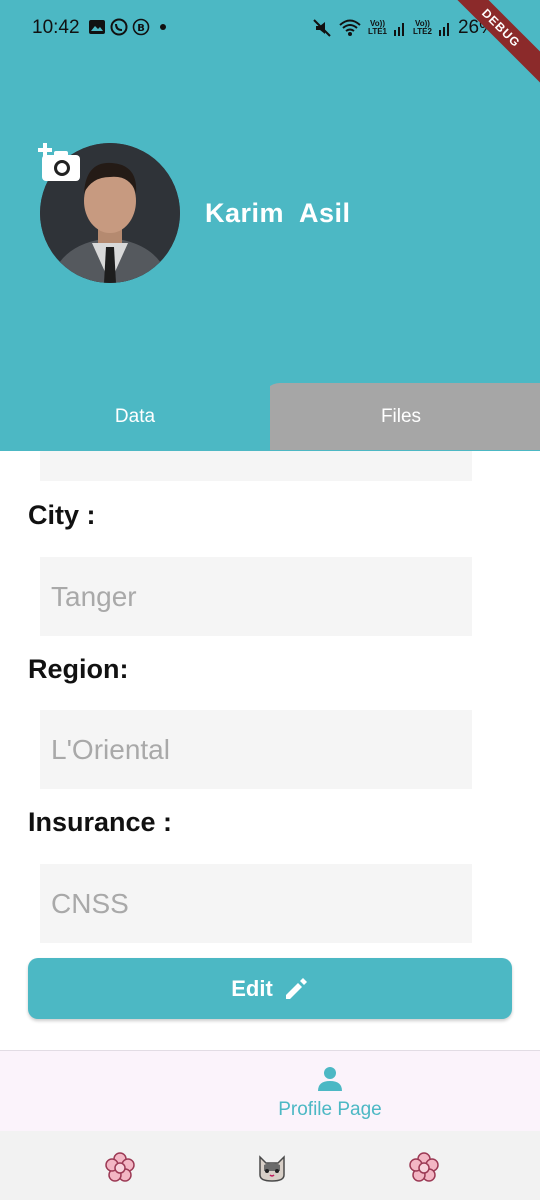 The width and height of the screenshot is (540, 1200). What do you see at coordinates (62, 515) in the screenshot?
I see `city-label: City :` at bounding box center [62, 515].